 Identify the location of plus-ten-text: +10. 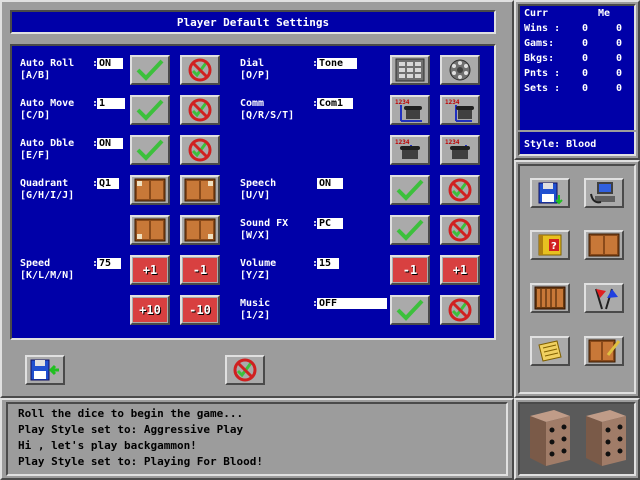
(150, 310).